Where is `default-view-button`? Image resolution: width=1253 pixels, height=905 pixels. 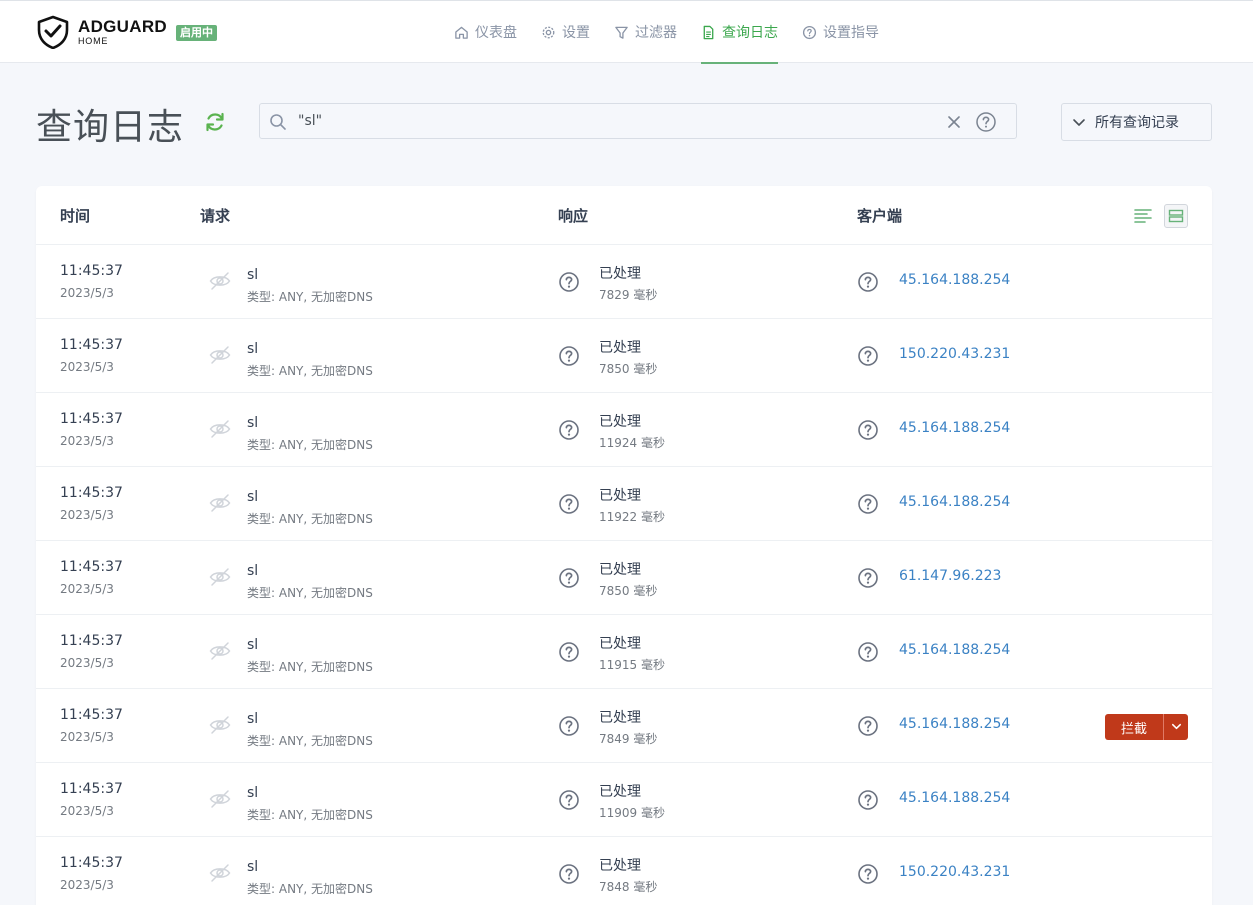
default-view-button is located at coordinates (1176, 216).